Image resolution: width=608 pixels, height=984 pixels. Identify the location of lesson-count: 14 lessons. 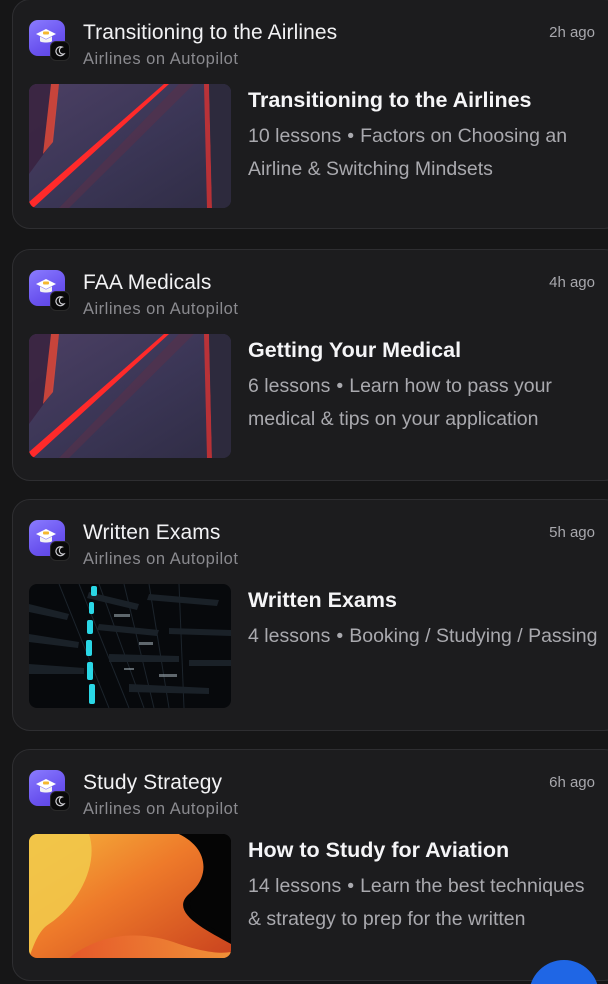
(295, 886).